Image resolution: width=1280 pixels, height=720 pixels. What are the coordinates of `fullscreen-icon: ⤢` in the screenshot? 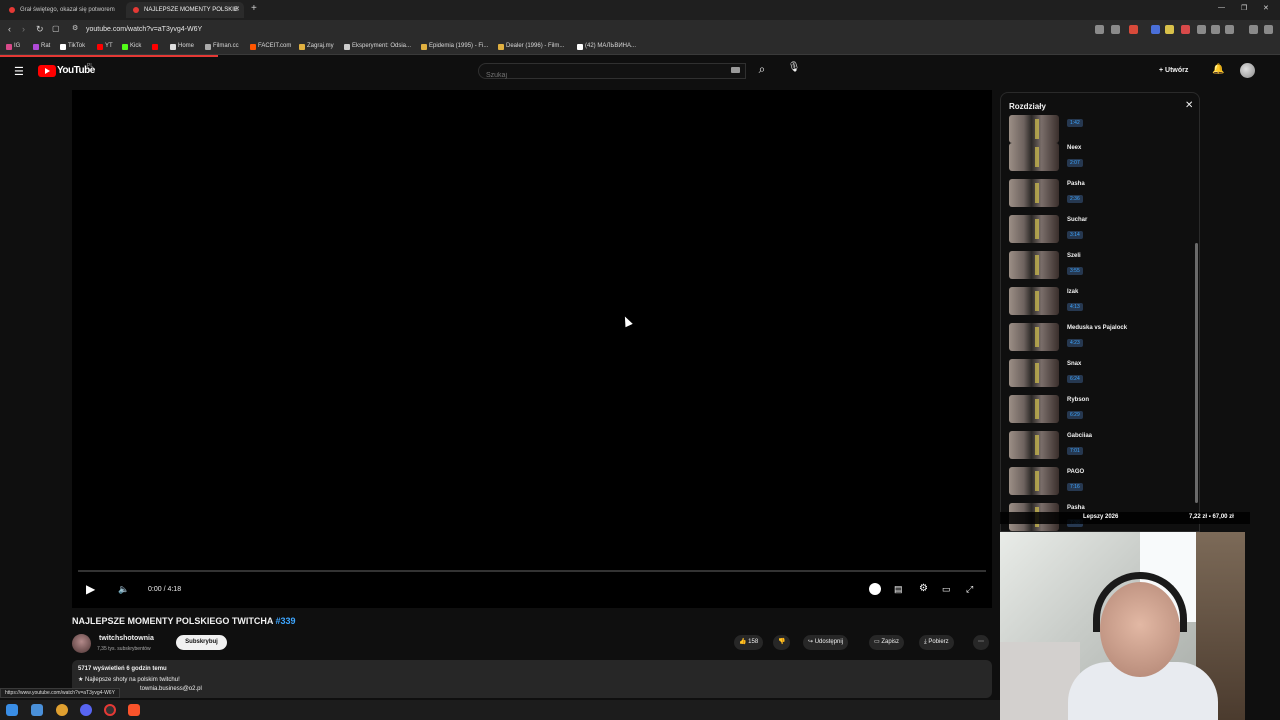 It's located at (969, 589).